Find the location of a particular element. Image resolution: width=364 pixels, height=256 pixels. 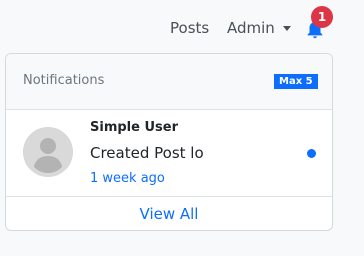

avatar is located at coordinates (48, 152).